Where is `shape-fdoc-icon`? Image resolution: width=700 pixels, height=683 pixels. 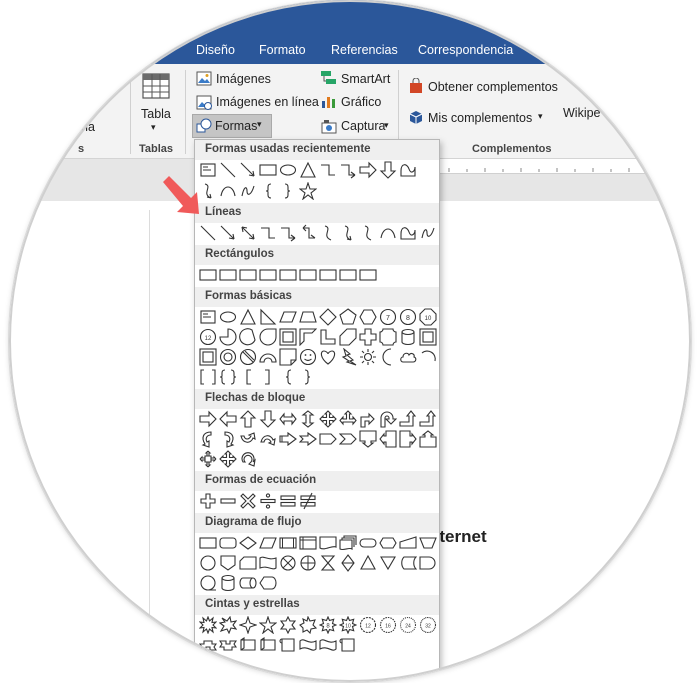
shape-fdoc-icon is located at coordinates (328, 543).